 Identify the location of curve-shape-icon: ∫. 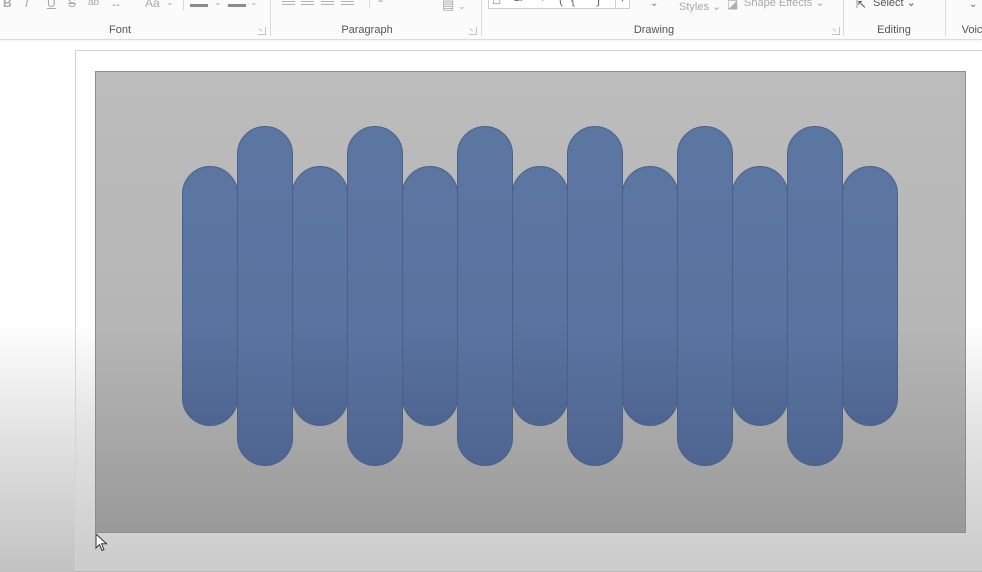
(598, 3).